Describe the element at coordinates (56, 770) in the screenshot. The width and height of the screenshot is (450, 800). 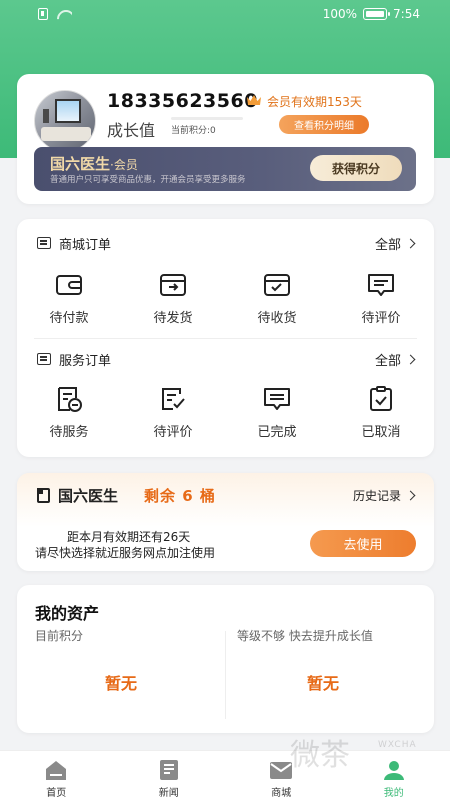
I see `home-icon` at that location.